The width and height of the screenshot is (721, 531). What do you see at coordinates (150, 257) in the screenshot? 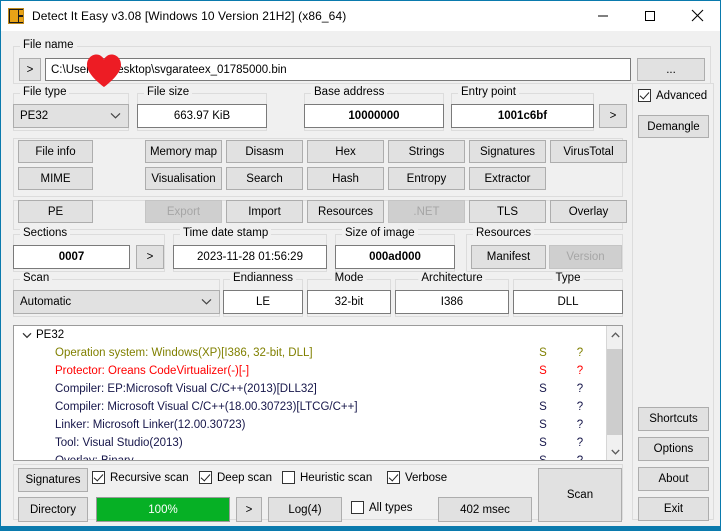
I see `sections-goto-button: >` at bounding box center [150, 257].